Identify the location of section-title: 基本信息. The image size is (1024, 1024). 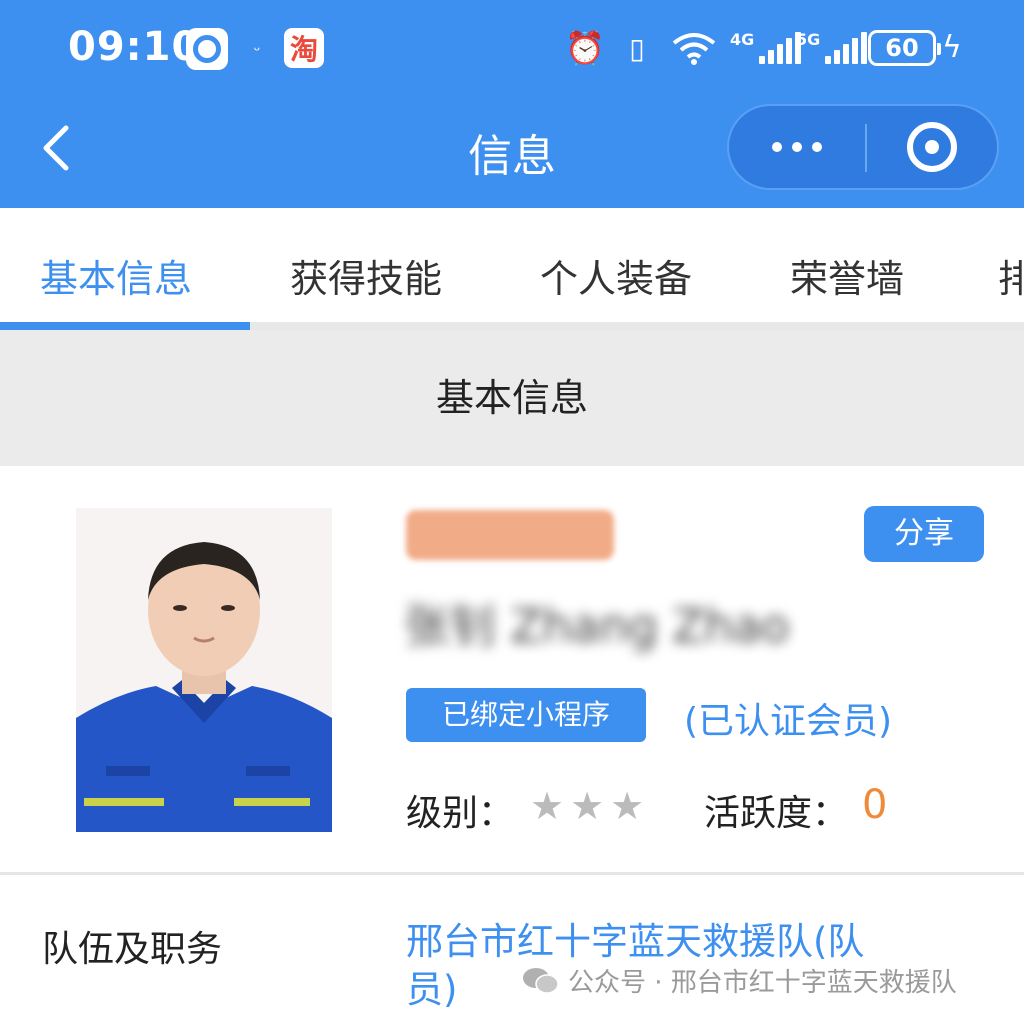
(512, 398).